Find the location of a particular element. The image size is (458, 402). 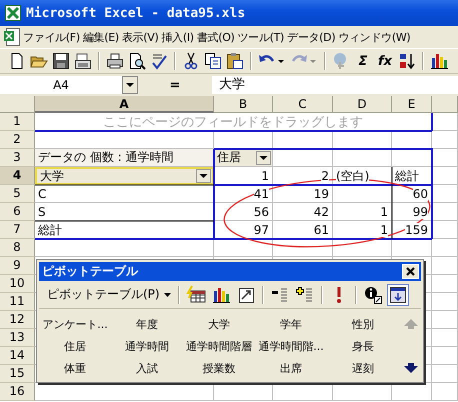

grid-cell: 56 is located at coordinates (243, 212).